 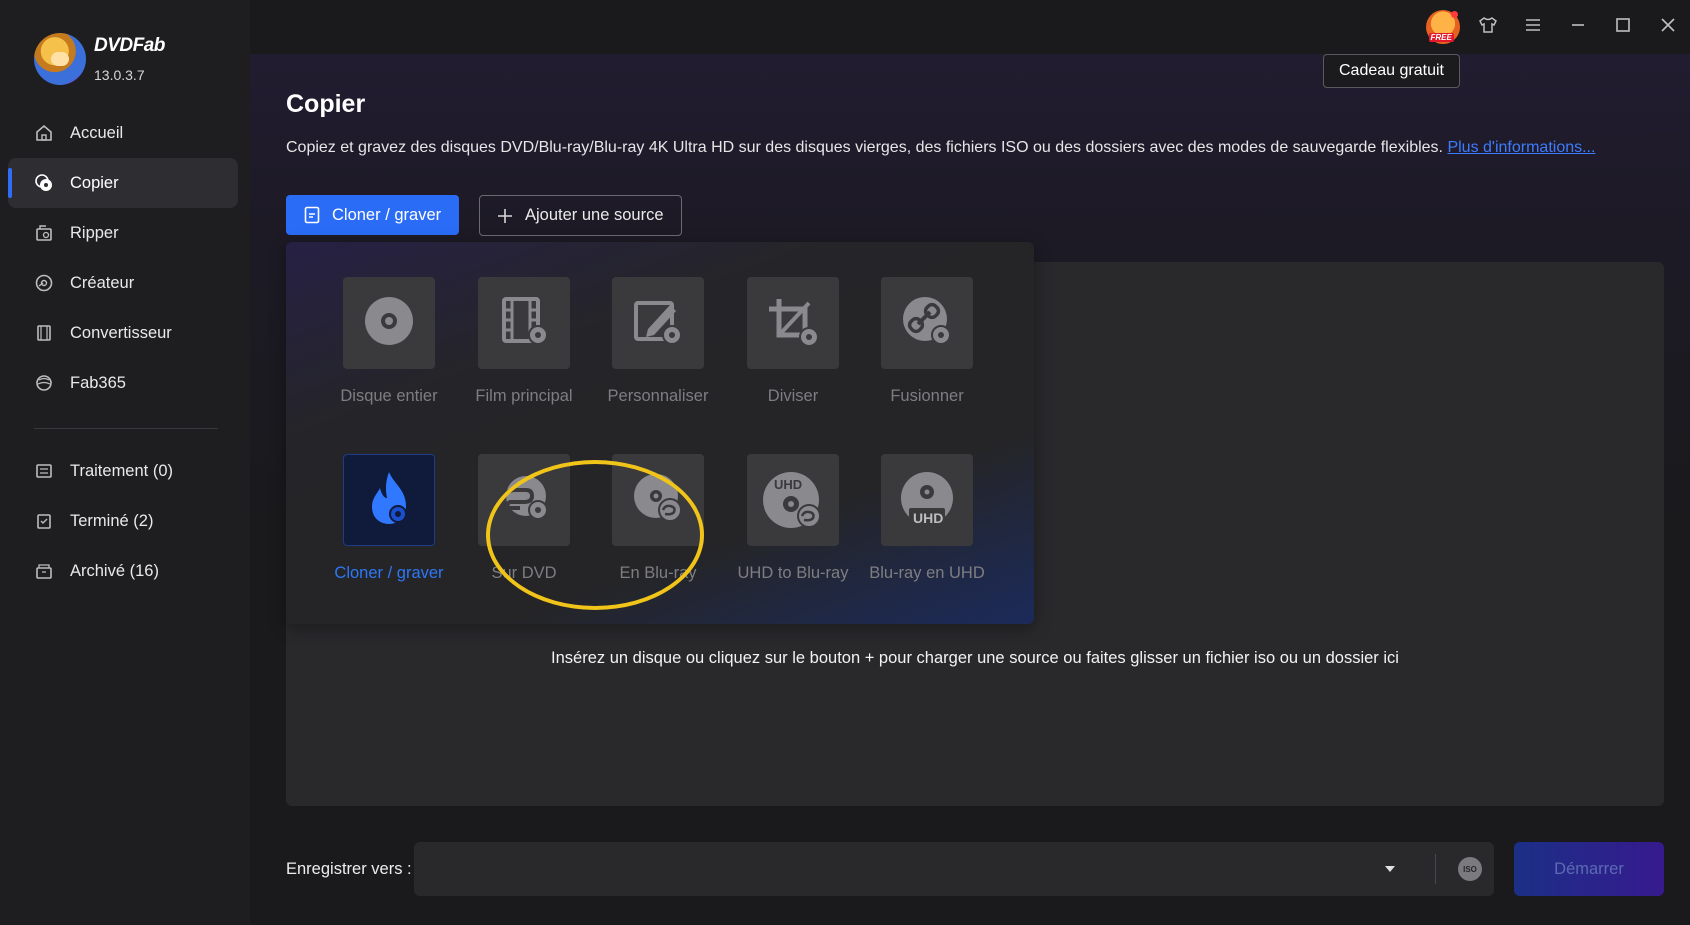 What do you see at coordinates (126, 428) in the screenshot?
I see `sidebar-divider` at bounding box center [126, 428].